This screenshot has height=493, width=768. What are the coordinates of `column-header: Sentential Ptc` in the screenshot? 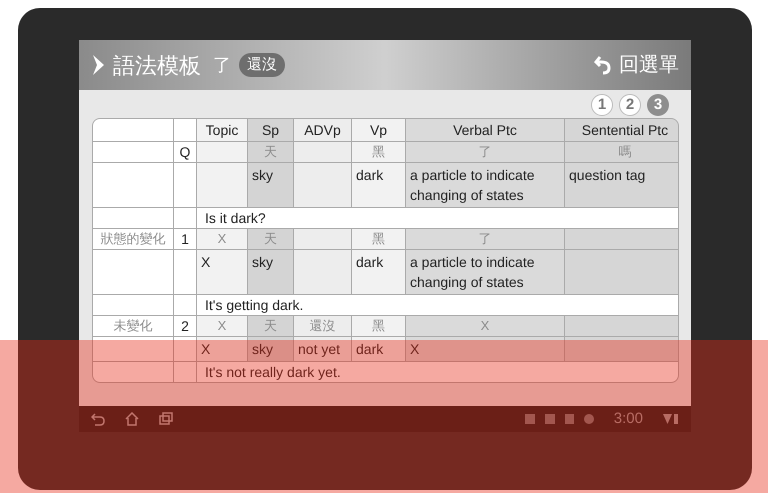 It's located at (621, 130).